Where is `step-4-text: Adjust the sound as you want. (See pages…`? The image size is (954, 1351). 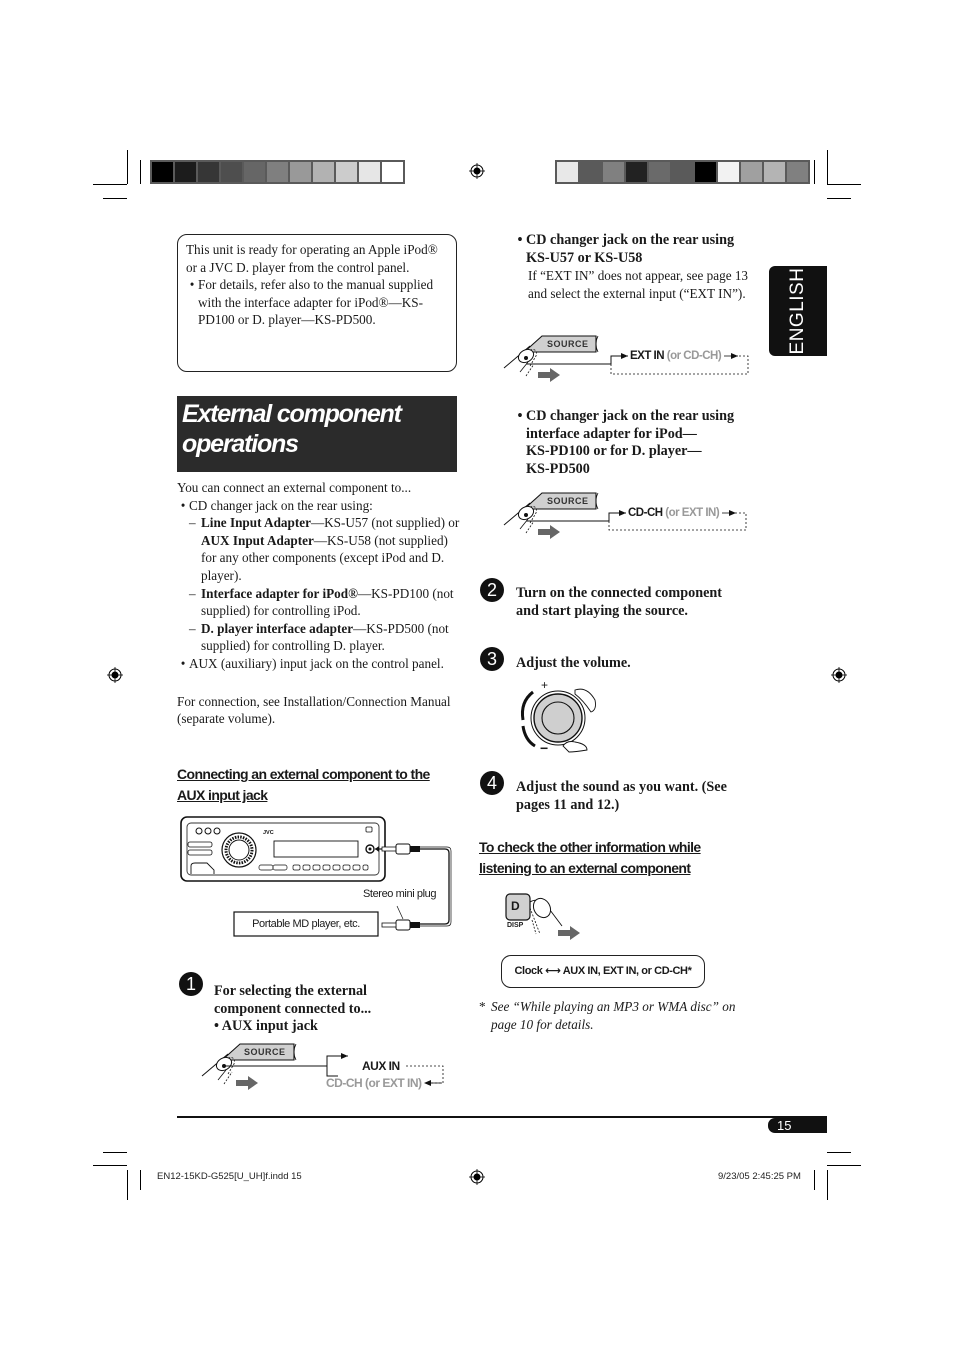
step-4-text: Adjust the sound as you want. (See pages… is located at coordinates (641, 796).